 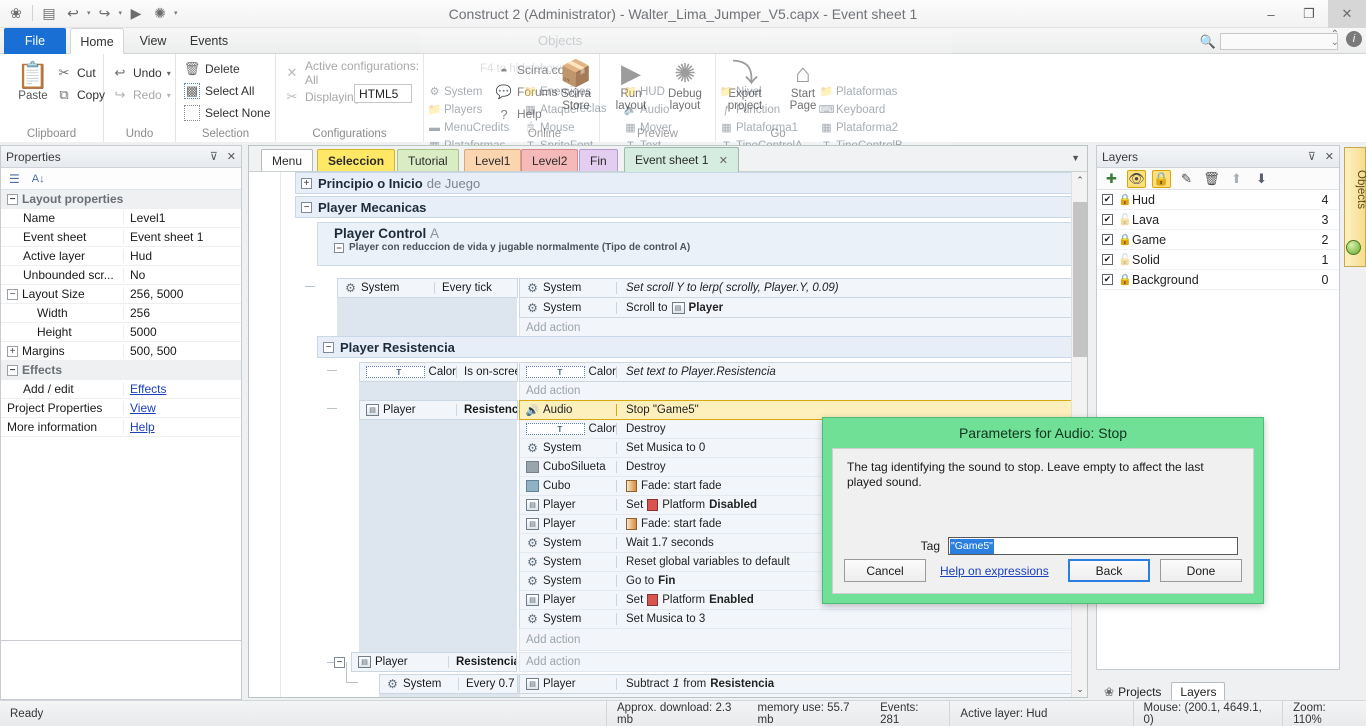 I want to click on forums-button: 💬 Forums, so click(x=527, y=92).